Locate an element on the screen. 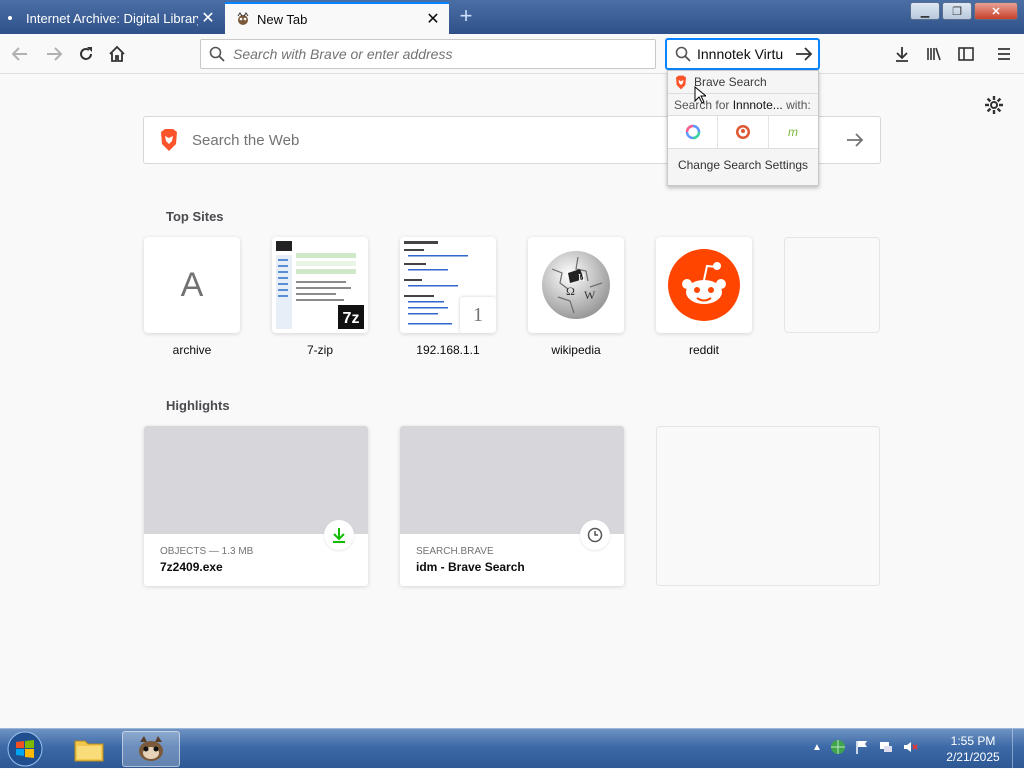 Image resolution: width=1024 pixels, height=769 pixels. top-site-tile: 1 is located at coordinates (448, 285).